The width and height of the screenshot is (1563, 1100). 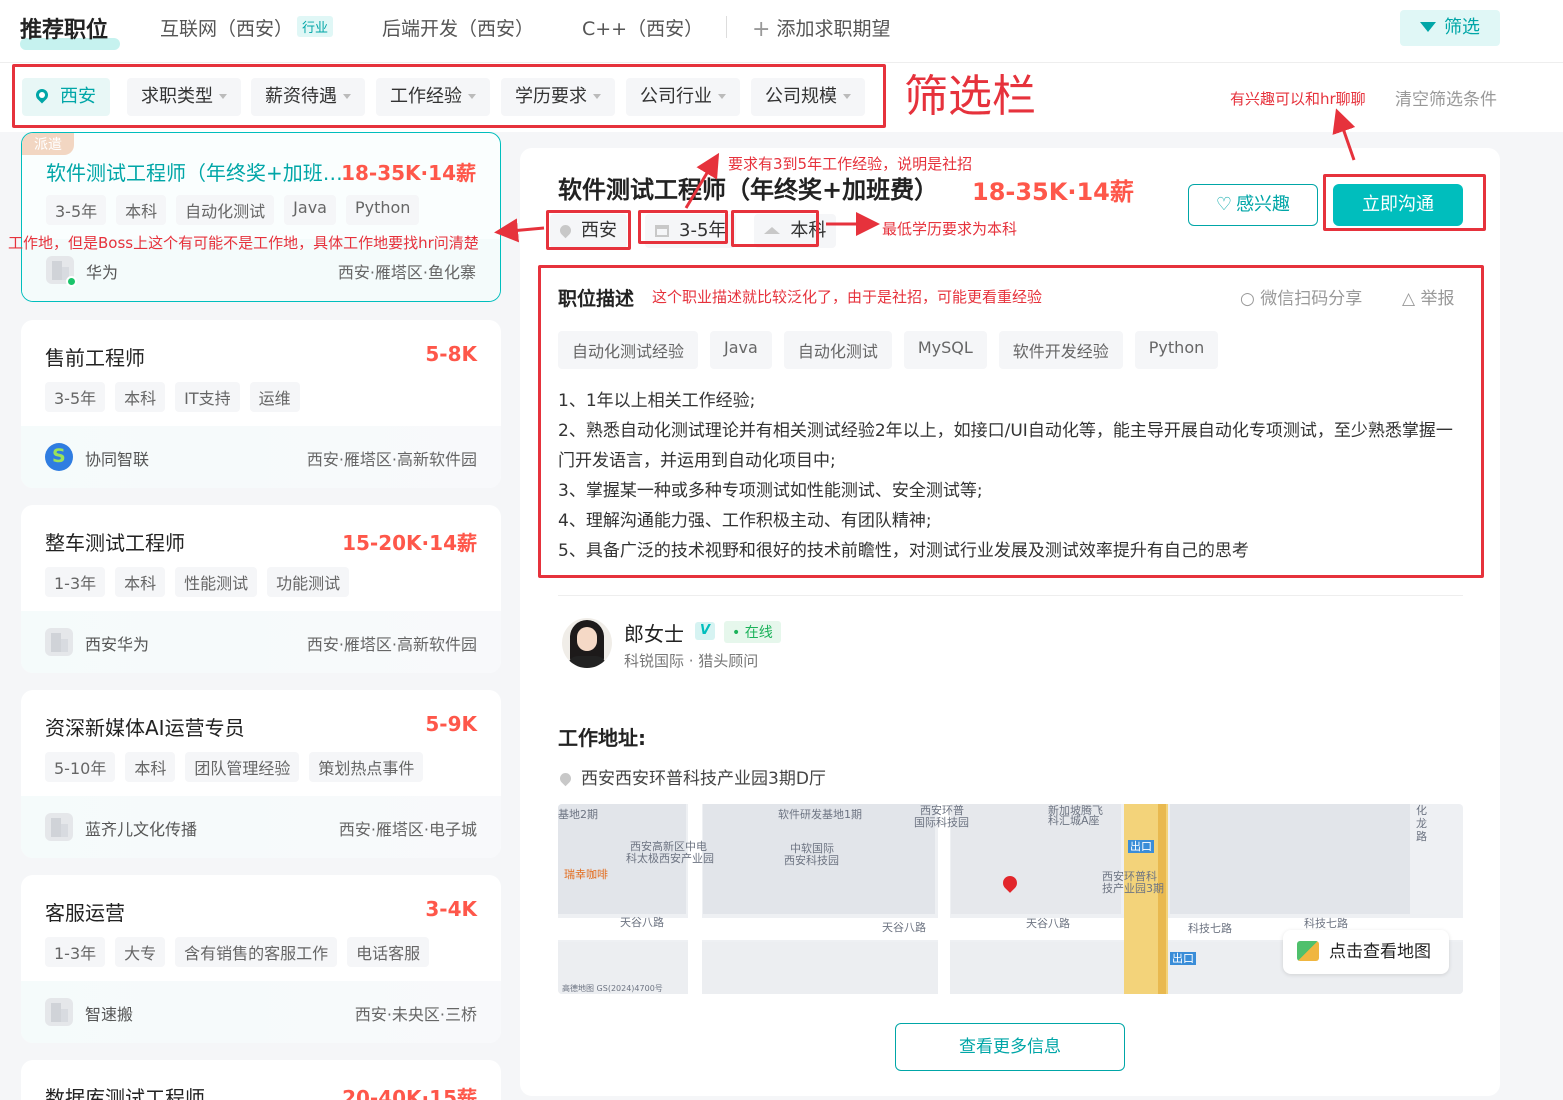 I want to click on job-tag: 5-10年, so click(x=80, y=767).